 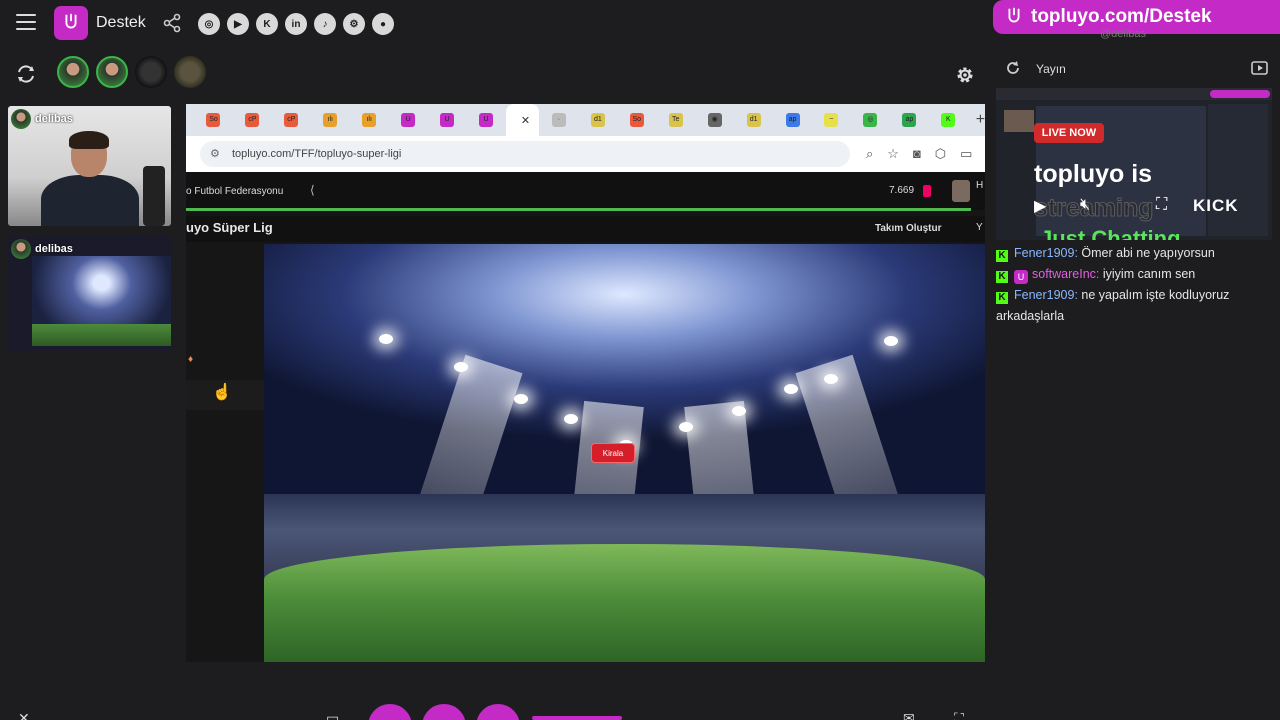 I want to click on site-header: o Futbol Federasyonu ⟨ 7.669 H, so click(x=585, y=191).